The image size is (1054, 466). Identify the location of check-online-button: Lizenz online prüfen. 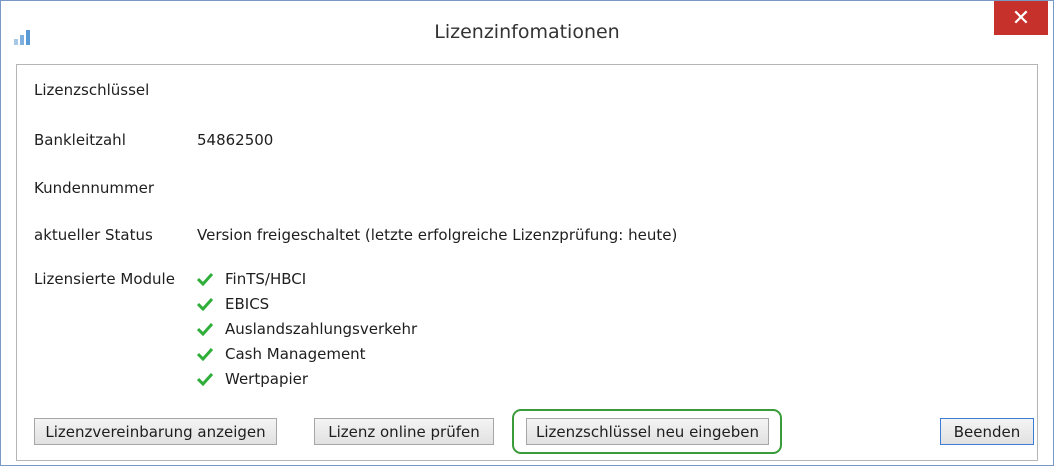
(404, 431).